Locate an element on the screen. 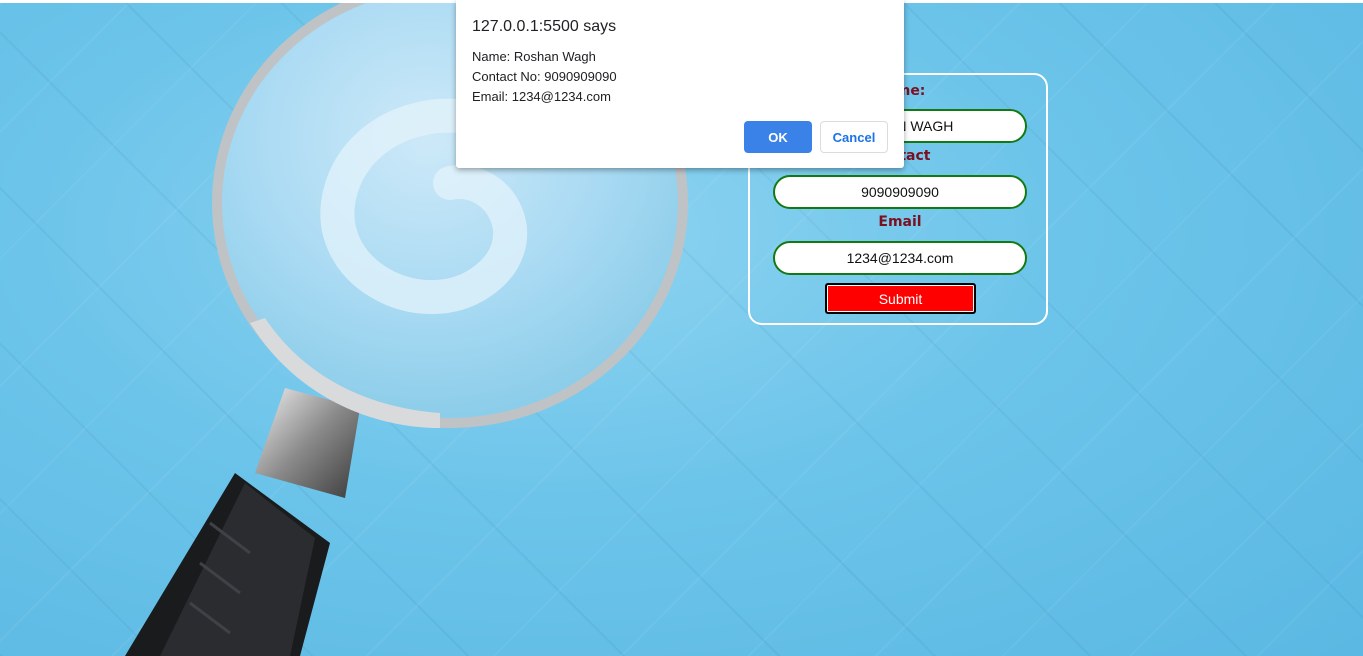 This screenshot has height=656, width=1363. submit-button: Submit is located at coordinates (900, 298).